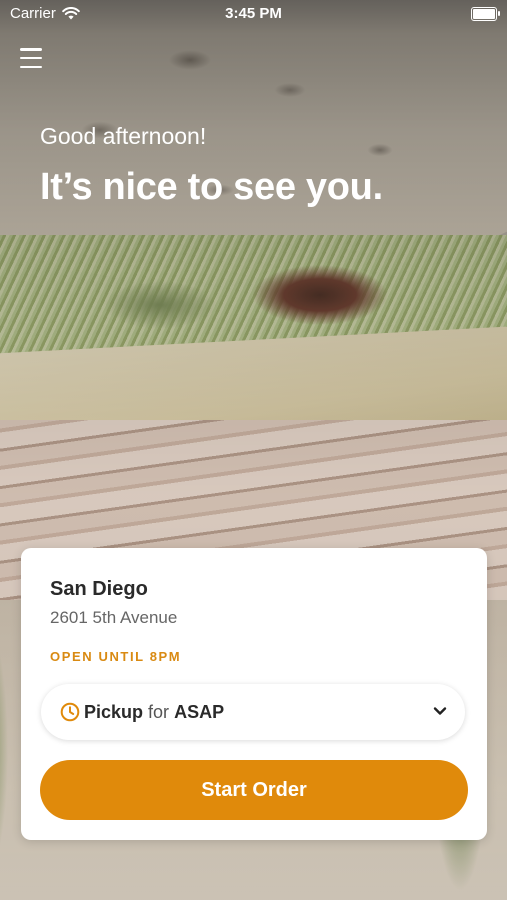 The image size is (507, 900). I want to click on order-time-label: ASAP, so click(199, 712).